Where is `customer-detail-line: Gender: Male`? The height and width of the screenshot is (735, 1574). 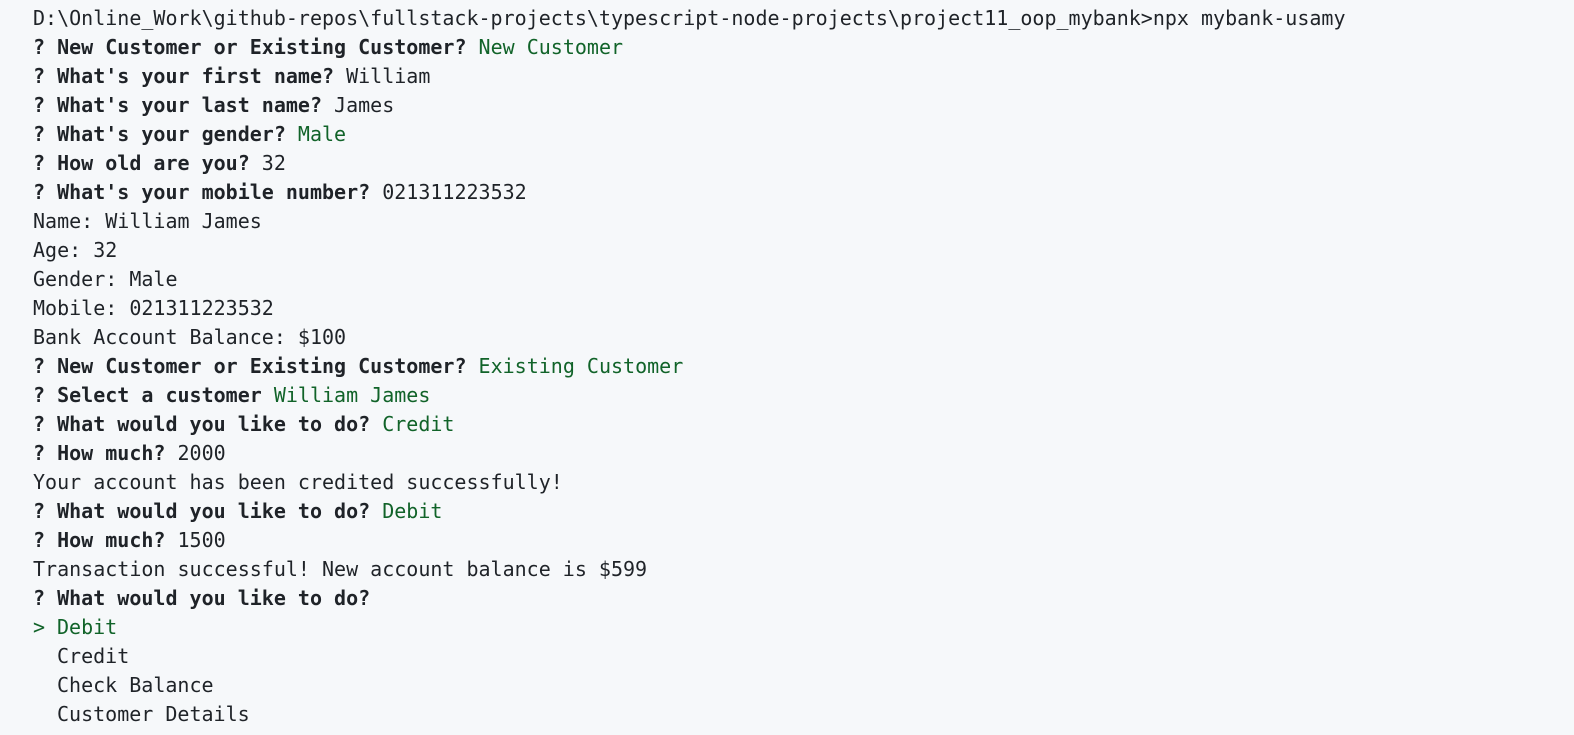 customer-detail-line: Gender: Male is located at coordinates (105, 279).